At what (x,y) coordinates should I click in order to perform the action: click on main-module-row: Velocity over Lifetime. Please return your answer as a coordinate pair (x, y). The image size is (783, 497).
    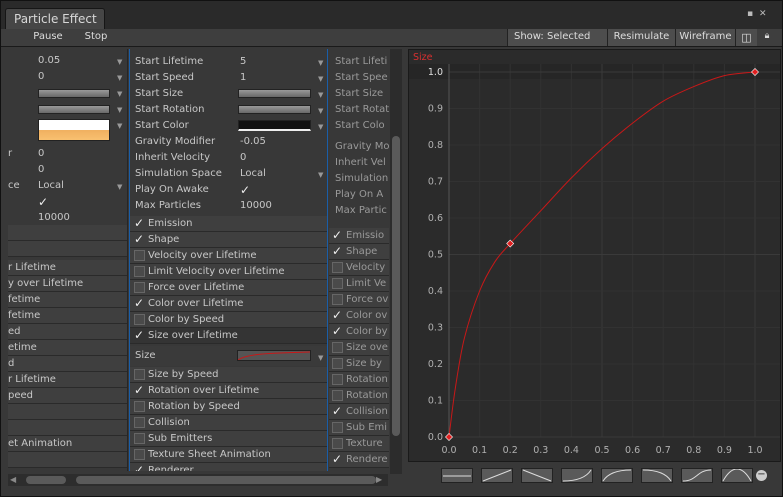
    Looking at the image, I should click on (228, 256).